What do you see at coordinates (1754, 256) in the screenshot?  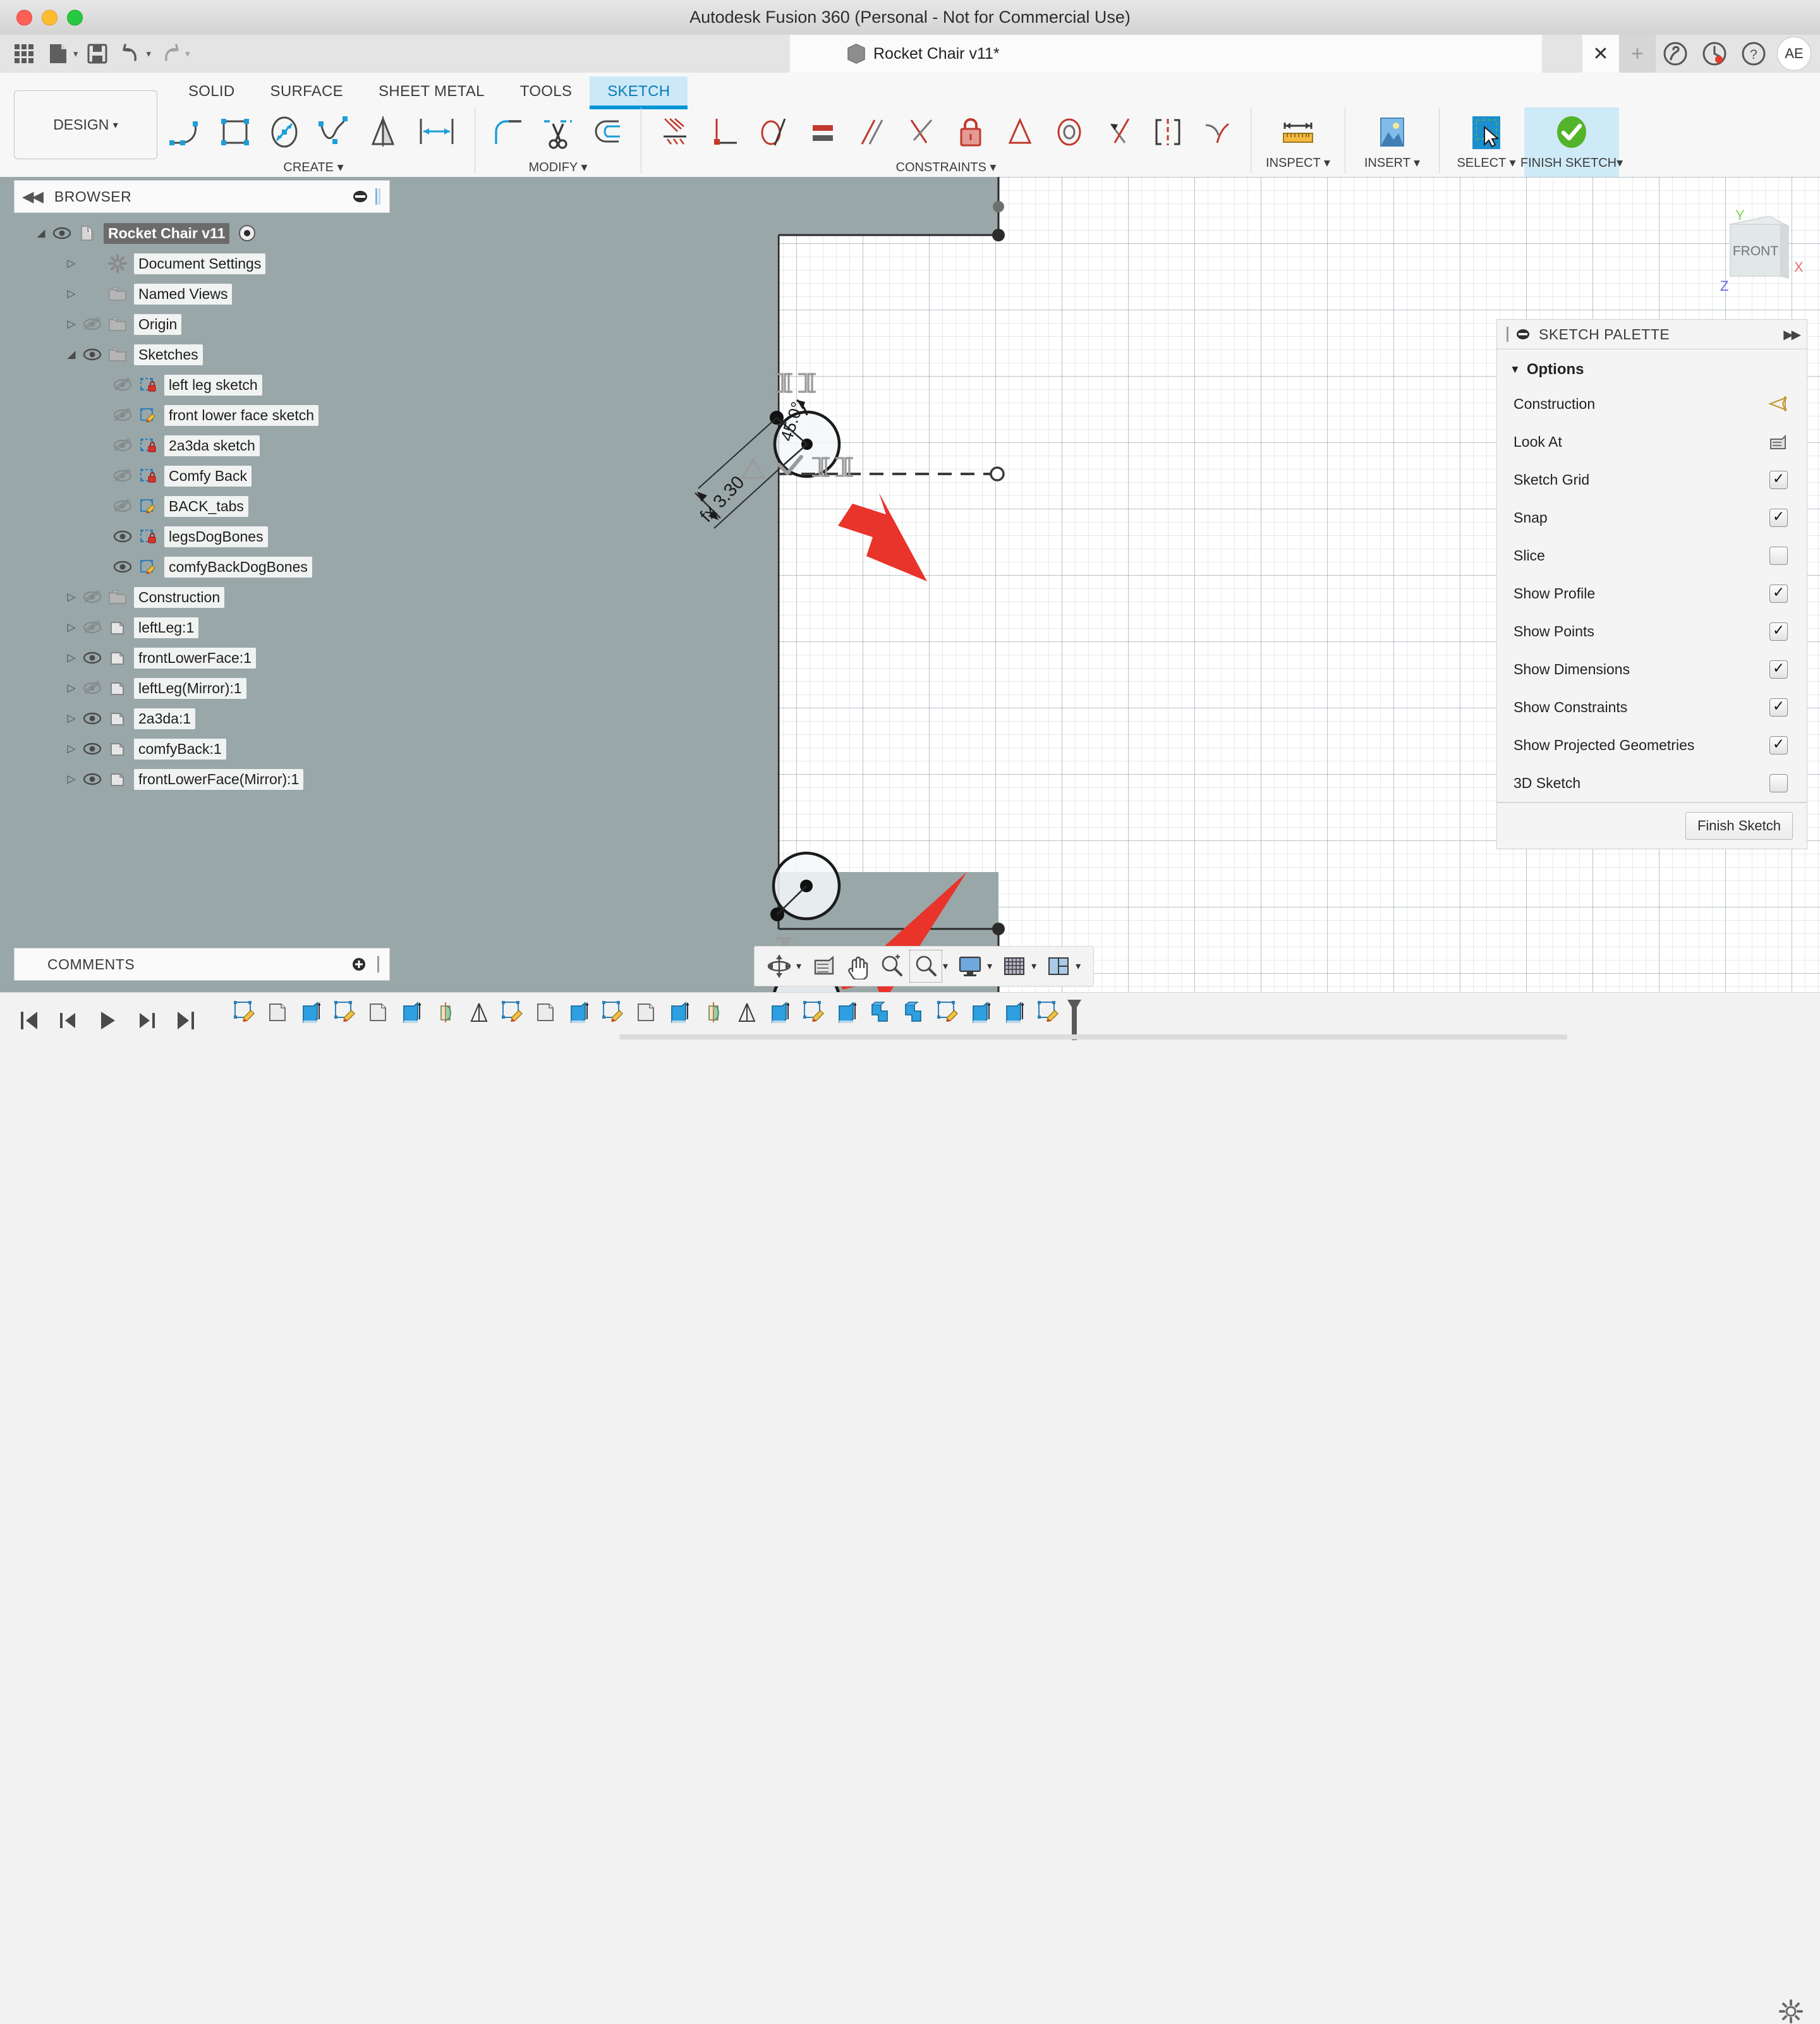 I see `view-cube: FRONT Y X Z` at bounding box center [1754, 256].